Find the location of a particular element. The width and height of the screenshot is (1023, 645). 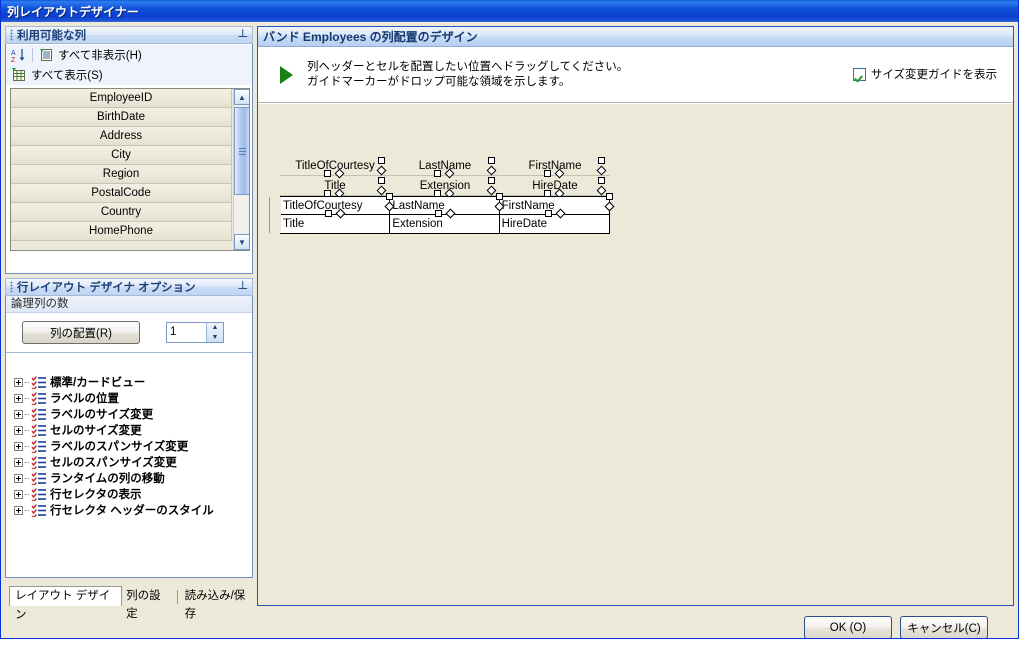

tree-item-label: セルのスパンサイズ変更 is located at coordinates (113, 463).